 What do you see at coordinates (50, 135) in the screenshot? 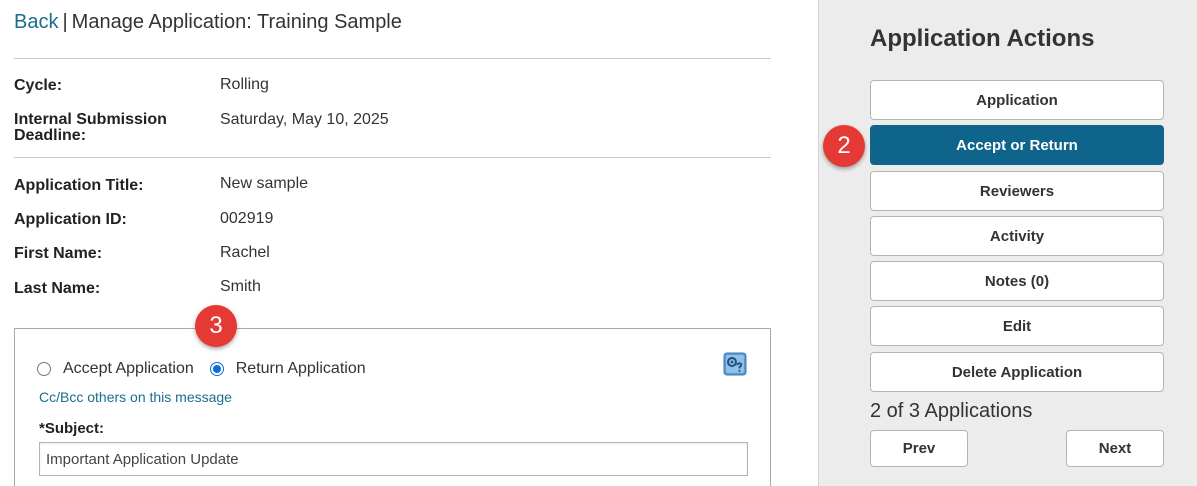
I see `deadline-label-line2: Deadline:` at bounding box center [50, 135].